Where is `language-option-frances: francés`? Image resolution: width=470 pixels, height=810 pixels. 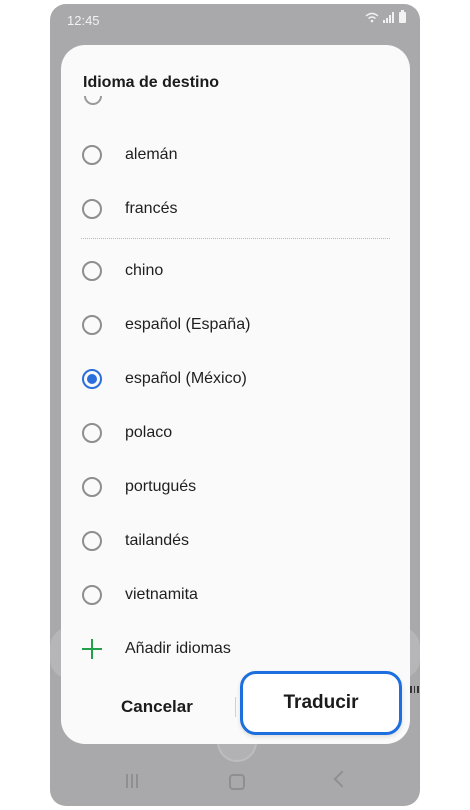 language-option-frances: francés is located at coordinates (235, 209).